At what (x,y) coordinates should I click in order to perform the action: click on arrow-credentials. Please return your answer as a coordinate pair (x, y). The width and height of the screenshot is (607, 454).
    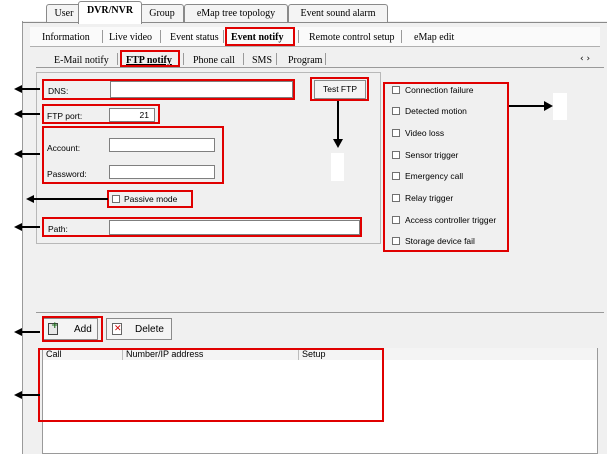
    Looking at the image, I should click on (27, 154).